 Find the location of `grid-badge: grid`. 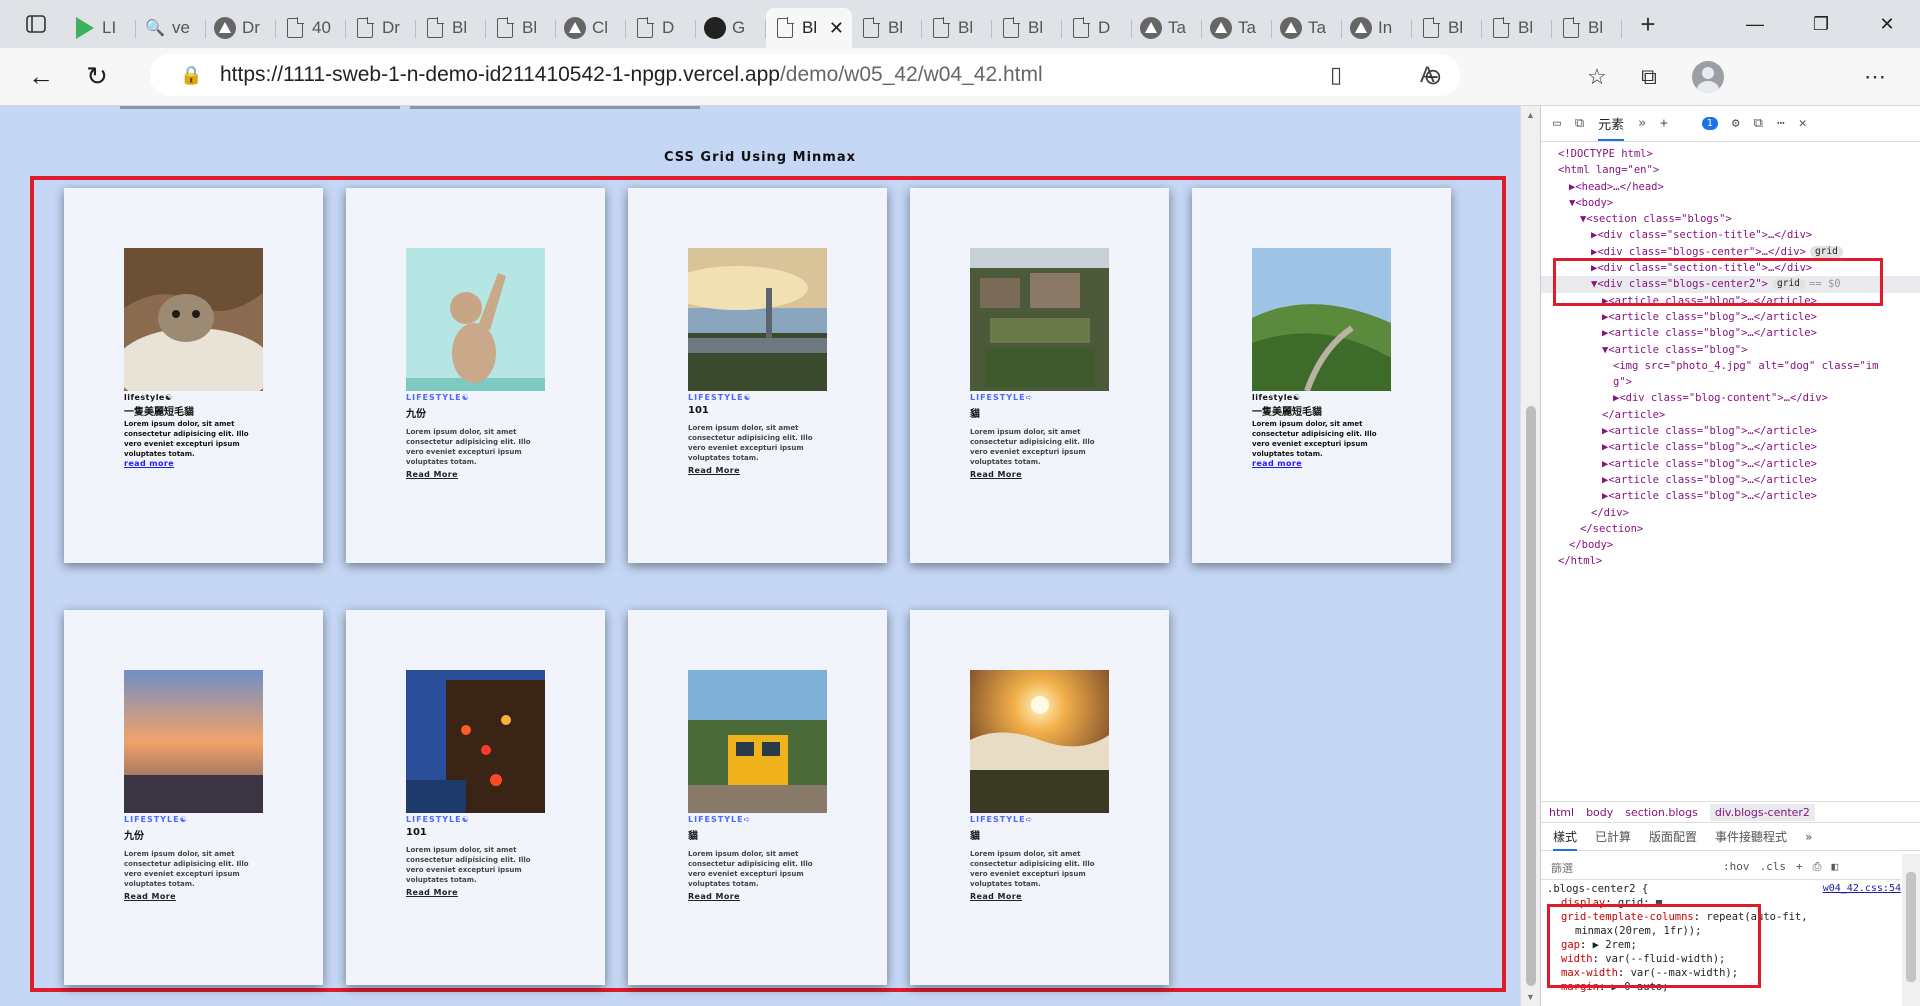

grid-badge: grid is located at coordinates (1826, 251).